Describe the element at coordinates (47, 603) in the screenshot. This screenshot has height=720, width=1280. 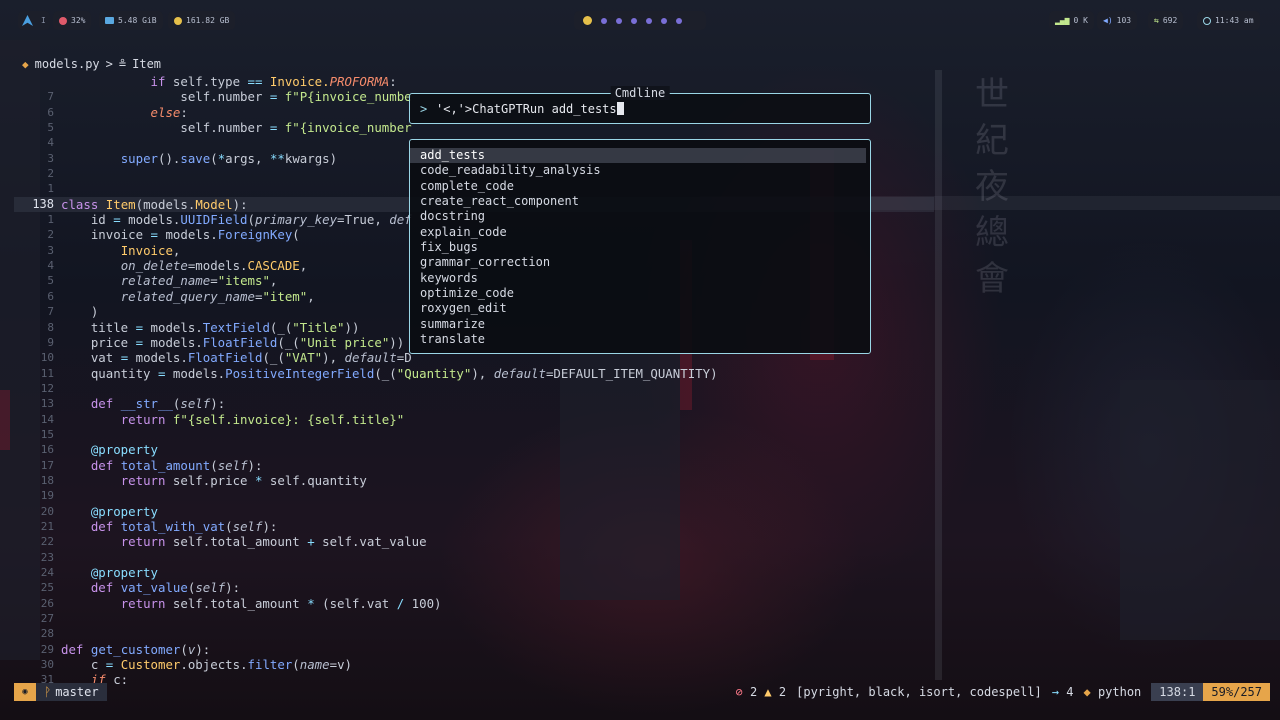
I see `line-number: 26` at that location.